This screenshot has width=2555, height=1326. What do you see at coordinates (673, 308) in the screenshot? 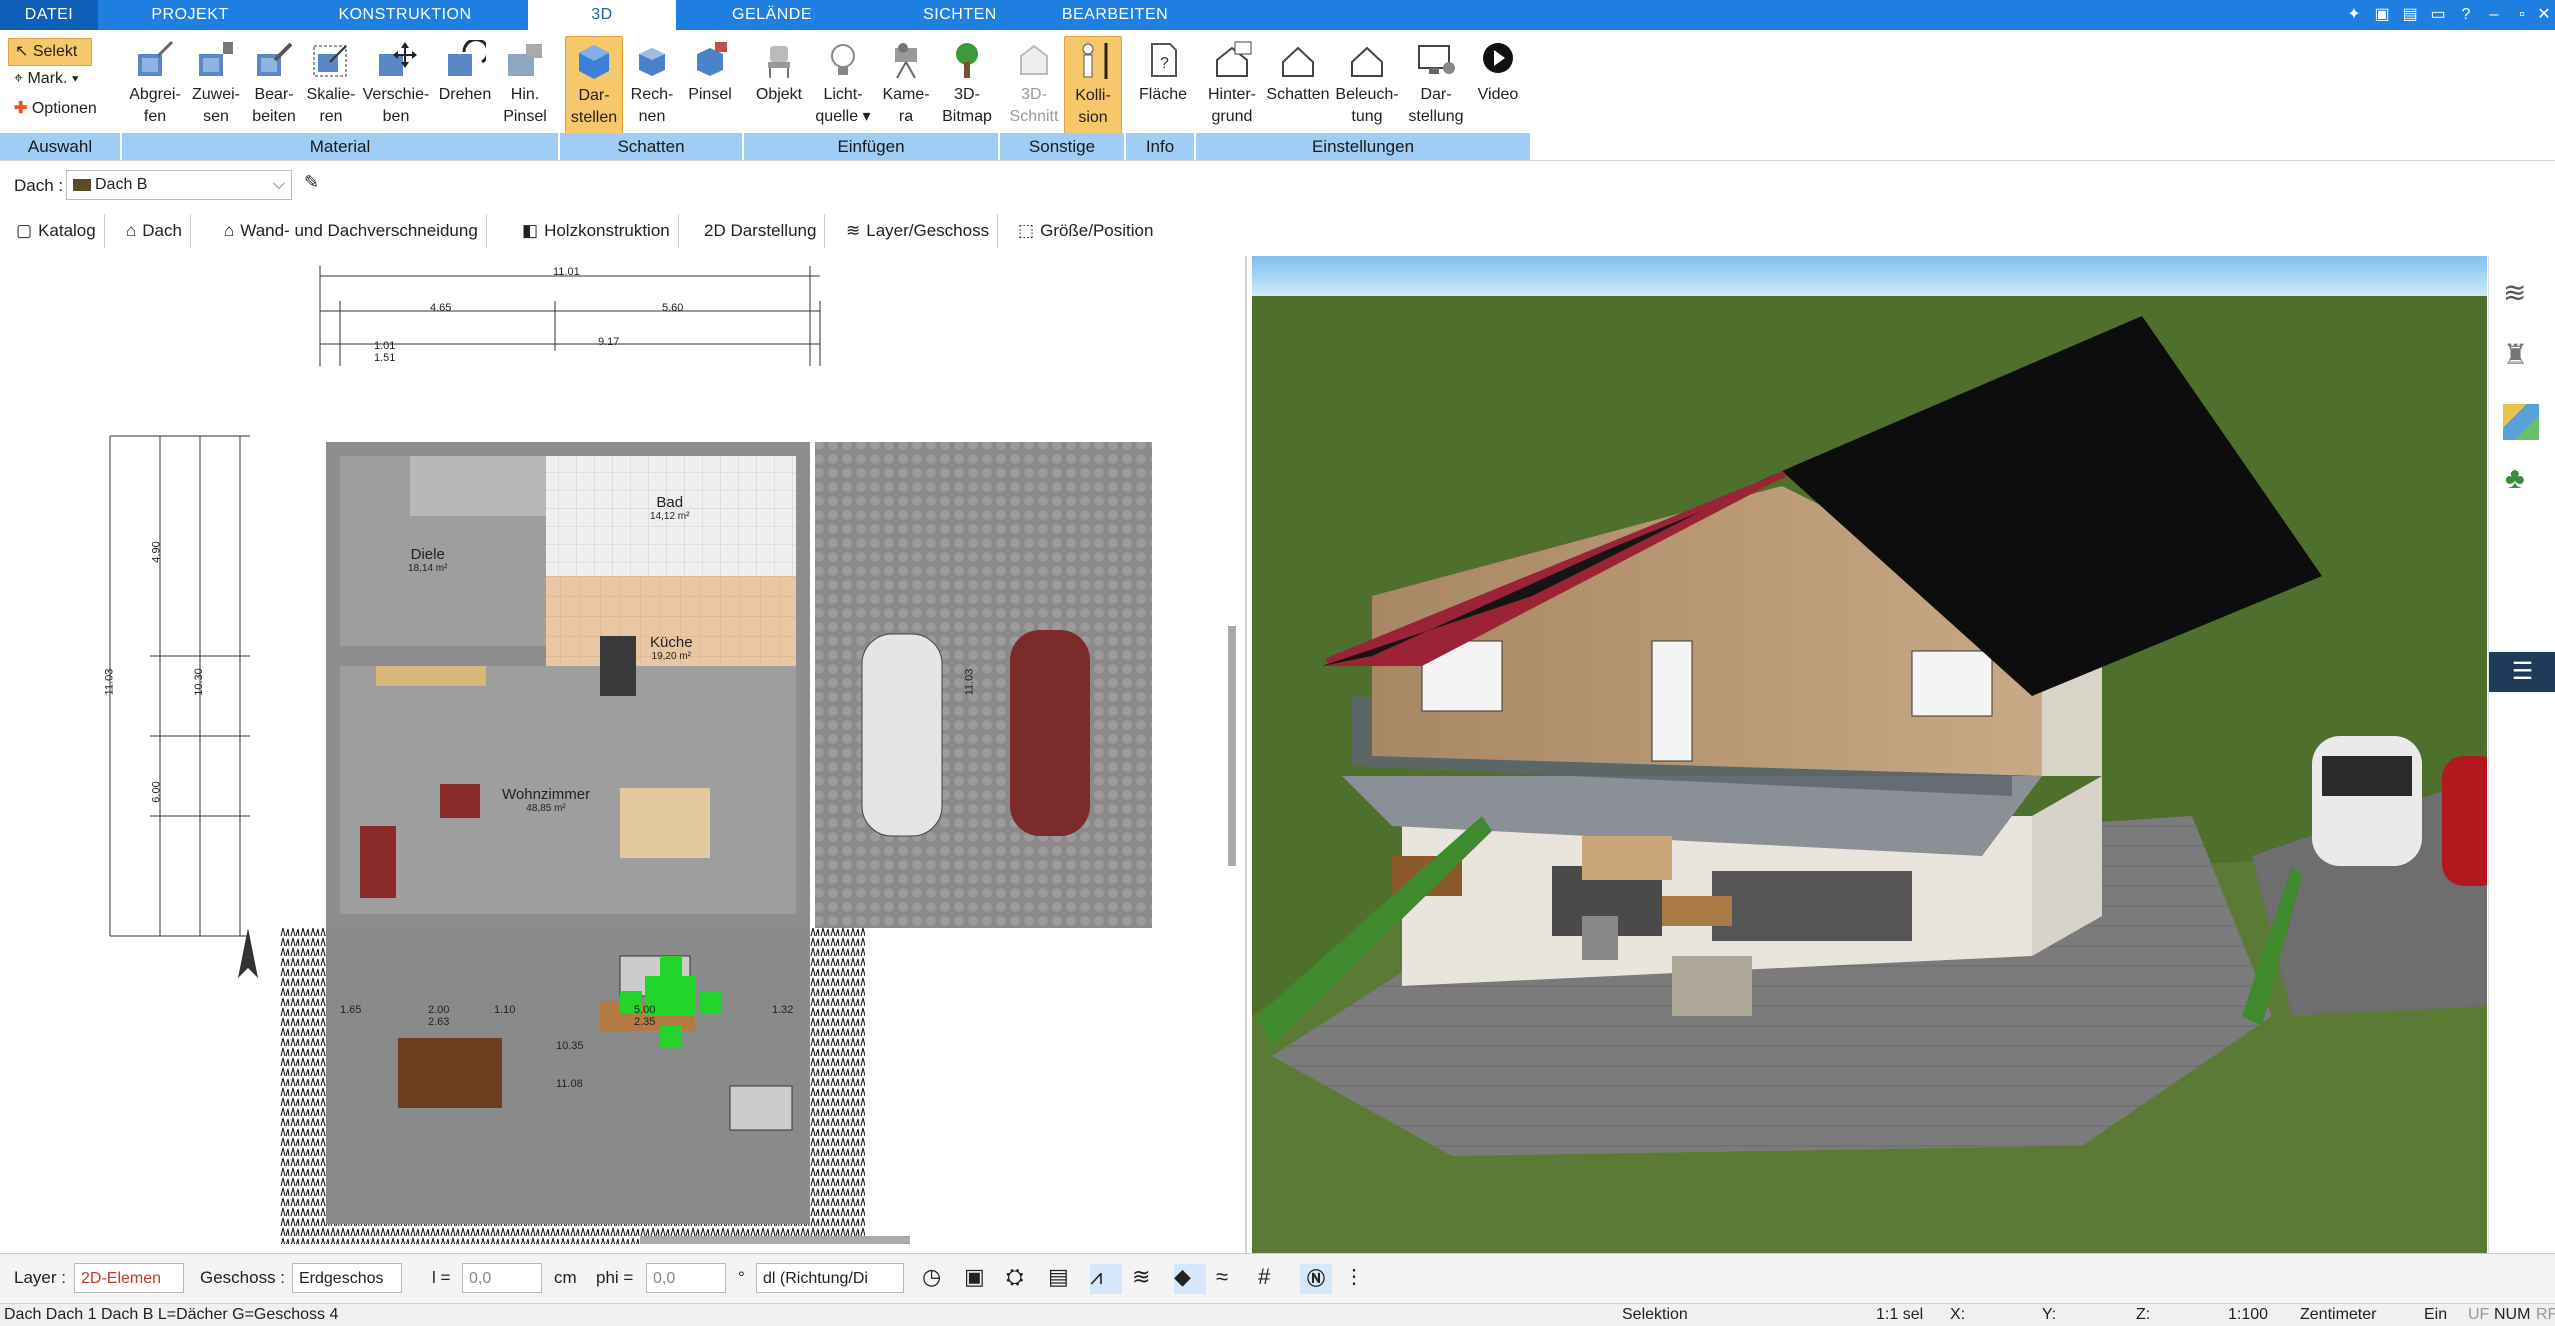
I see `dim-5-60: 5.60` at bounding box center [673, 308].